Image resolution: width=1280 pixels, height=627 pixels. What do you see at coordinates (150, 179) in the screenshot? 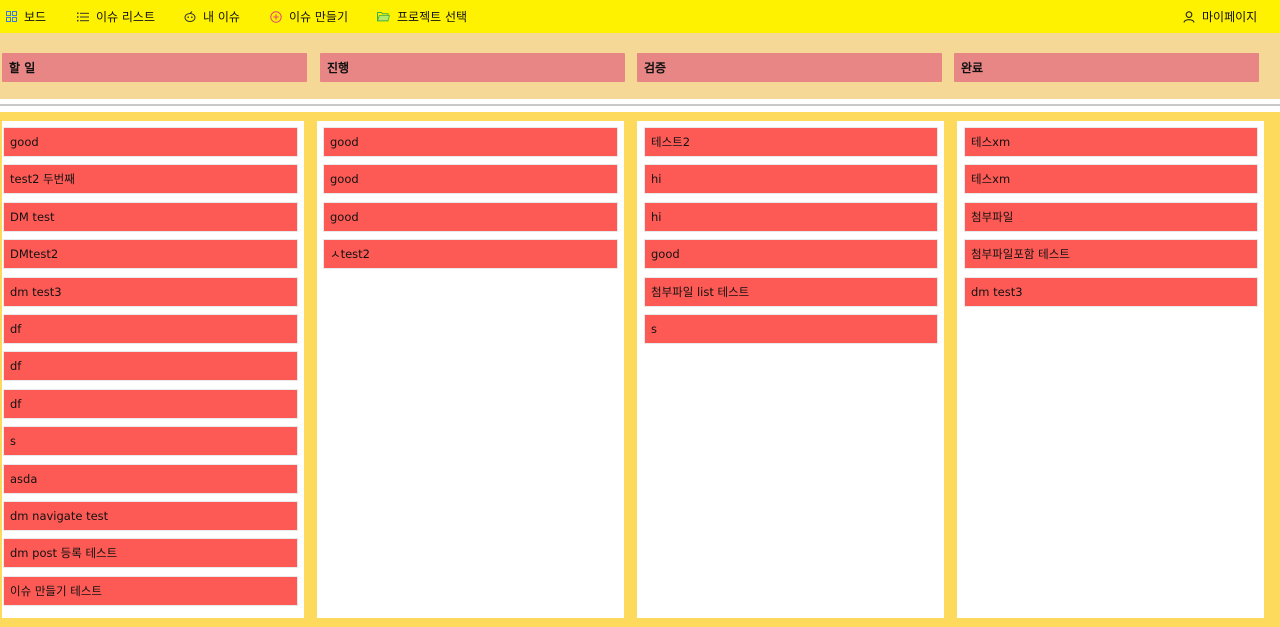
I see `issue-card: test2 두번째` at bounding box center [150, 179].